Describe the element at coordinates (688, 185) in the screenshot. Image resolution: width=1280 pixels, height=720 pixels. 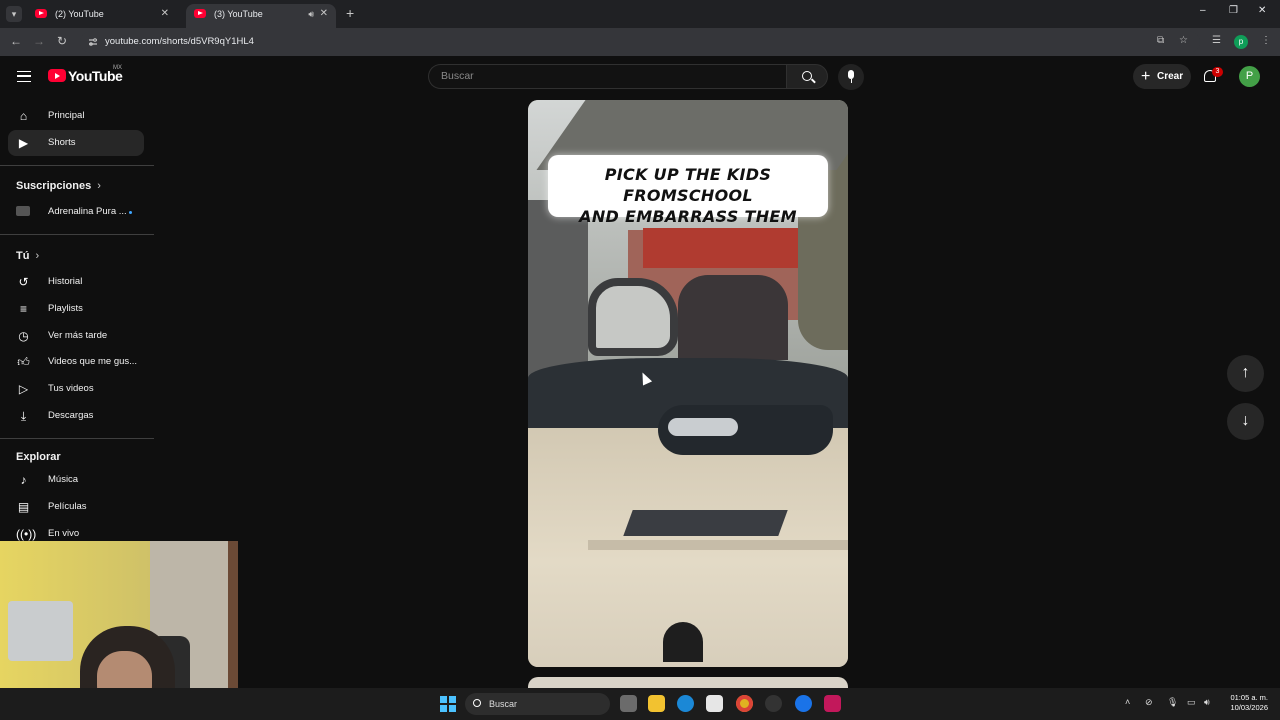
I see `caption-line-1: PICK UP THE KIDS FROMSCHOOL` at that location.